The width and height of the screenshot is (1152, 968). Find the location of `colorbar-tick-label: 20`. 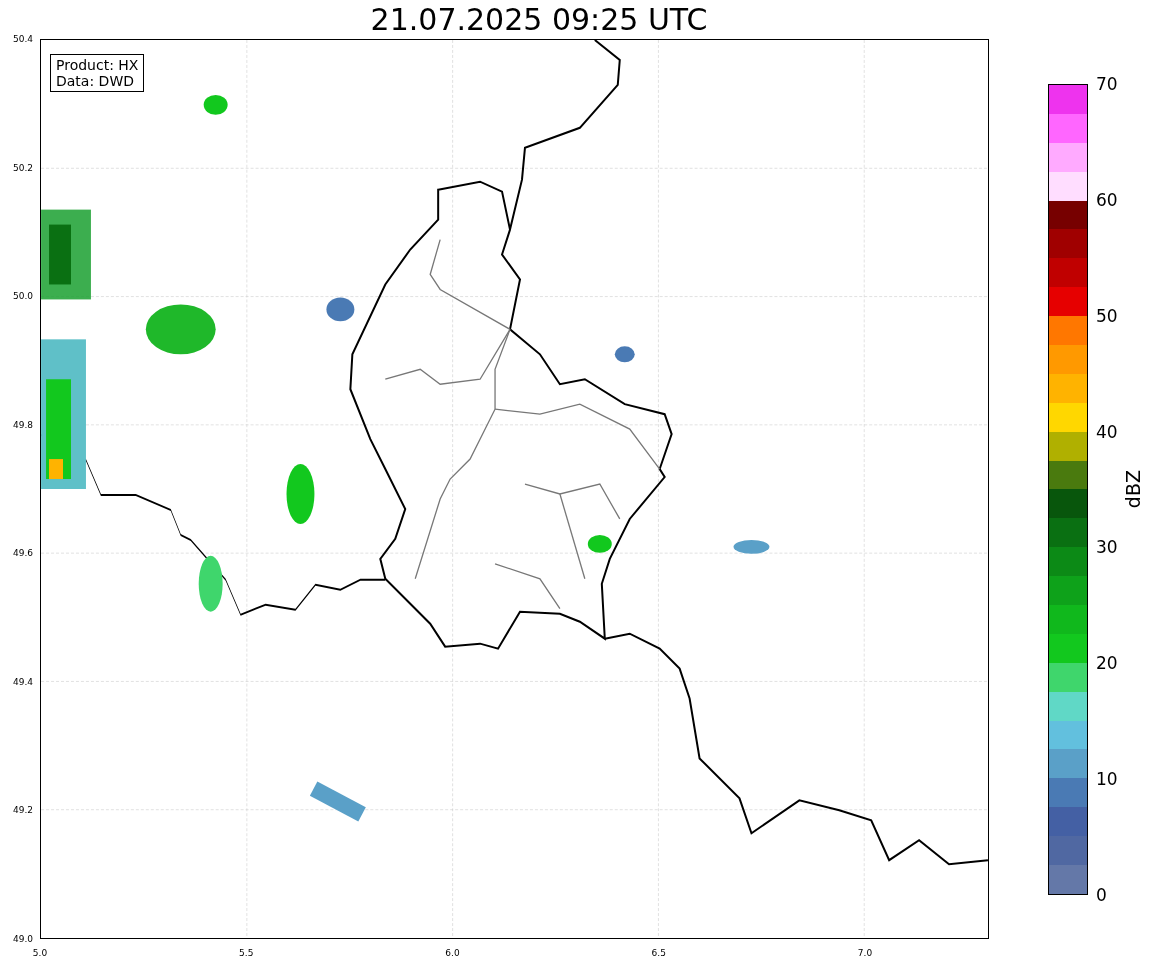

colorbar-tick-label: 20 is located at coordinates (1107, 663).